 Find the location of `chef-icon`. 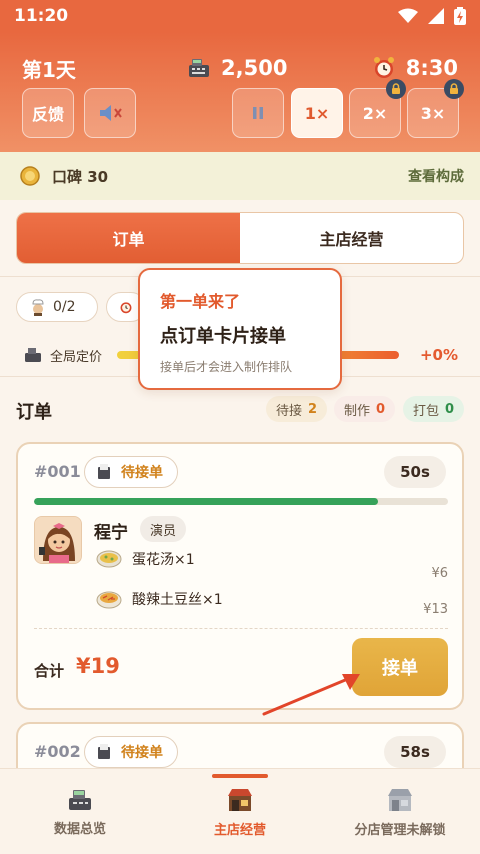

chef-icon is located at coordinates (38, 307).